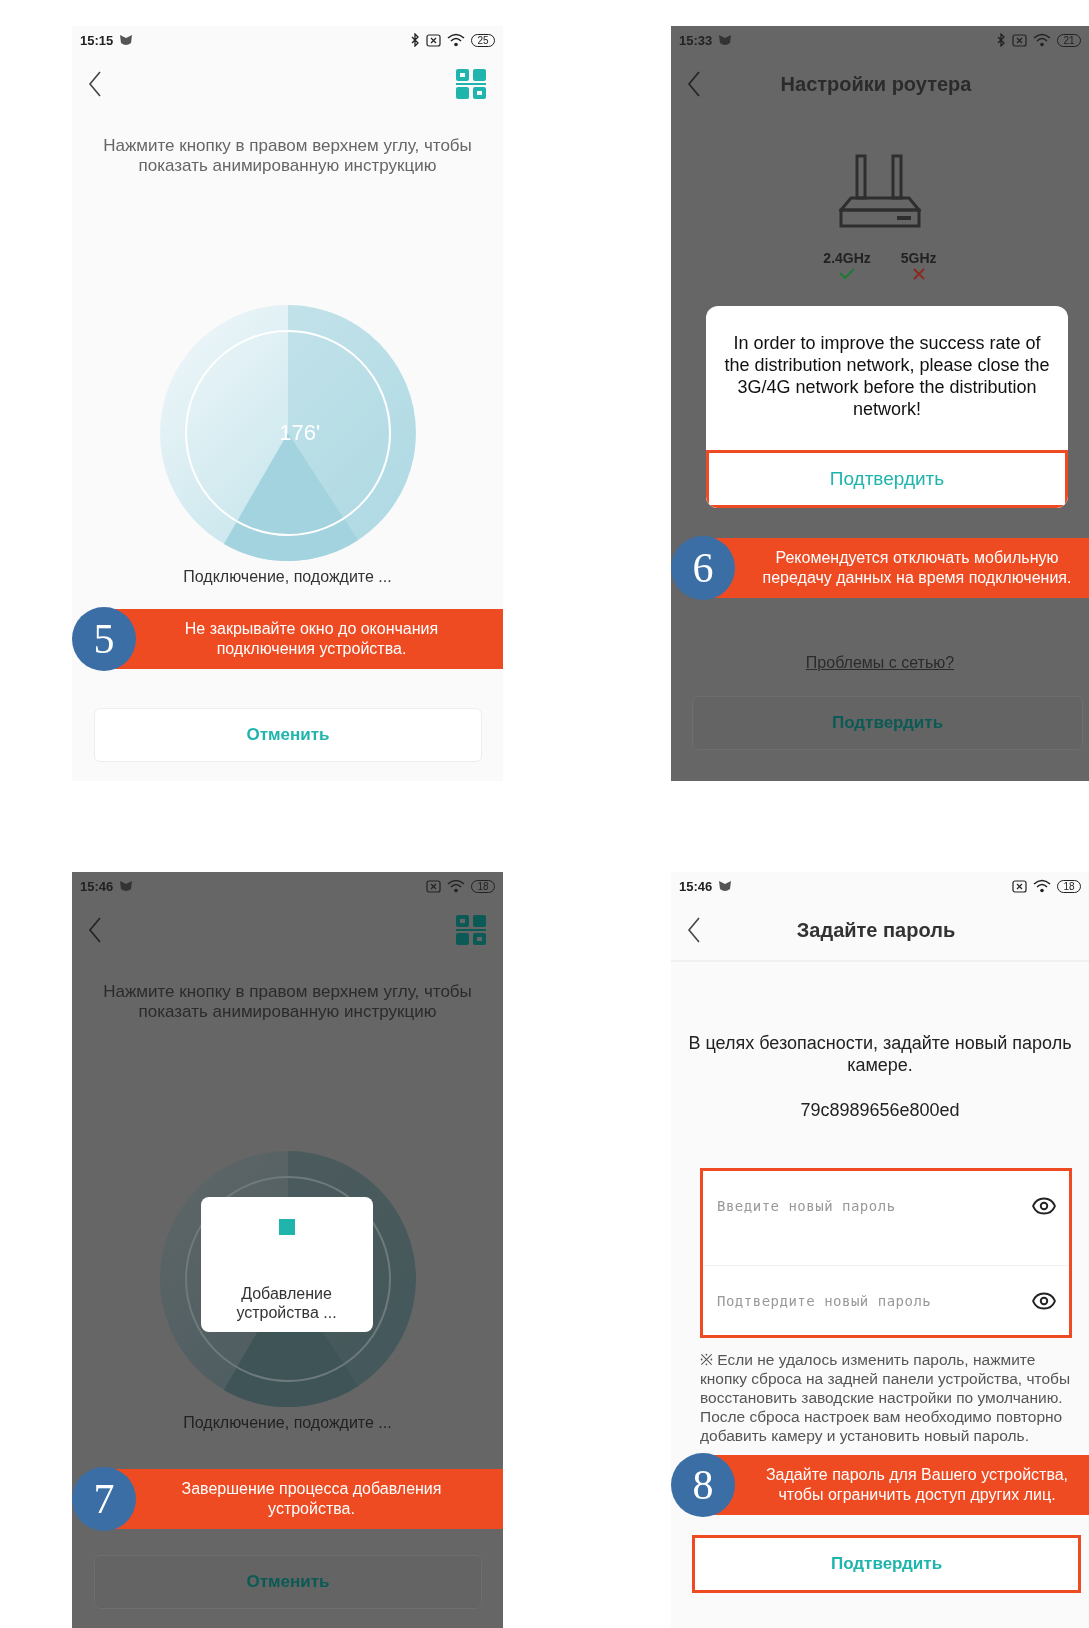 Image resolution: width=1089 pixels, height=1628 pixels. I want to click on step-number: 5, so click(104, 639).